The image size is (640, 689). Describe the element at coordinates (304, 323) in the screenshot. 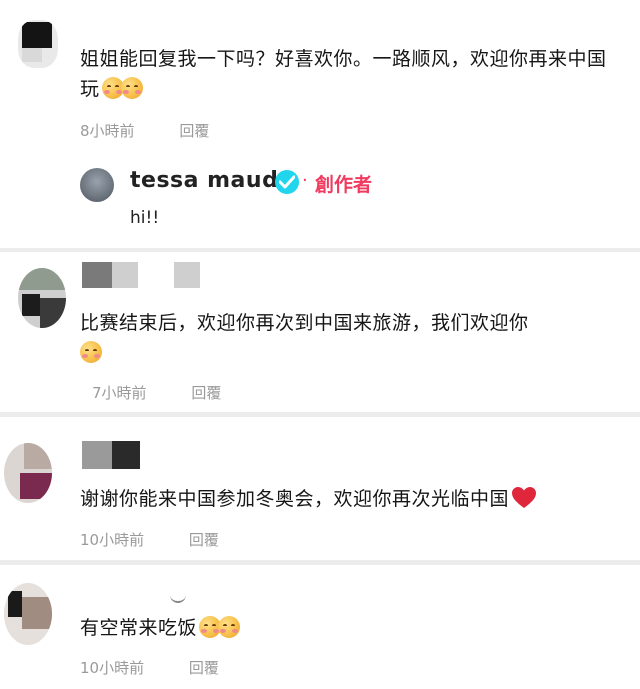

I see `comment-body: 比赛结束后，欢迎你再次到中国来旅游，我们欢迎你` at that location.